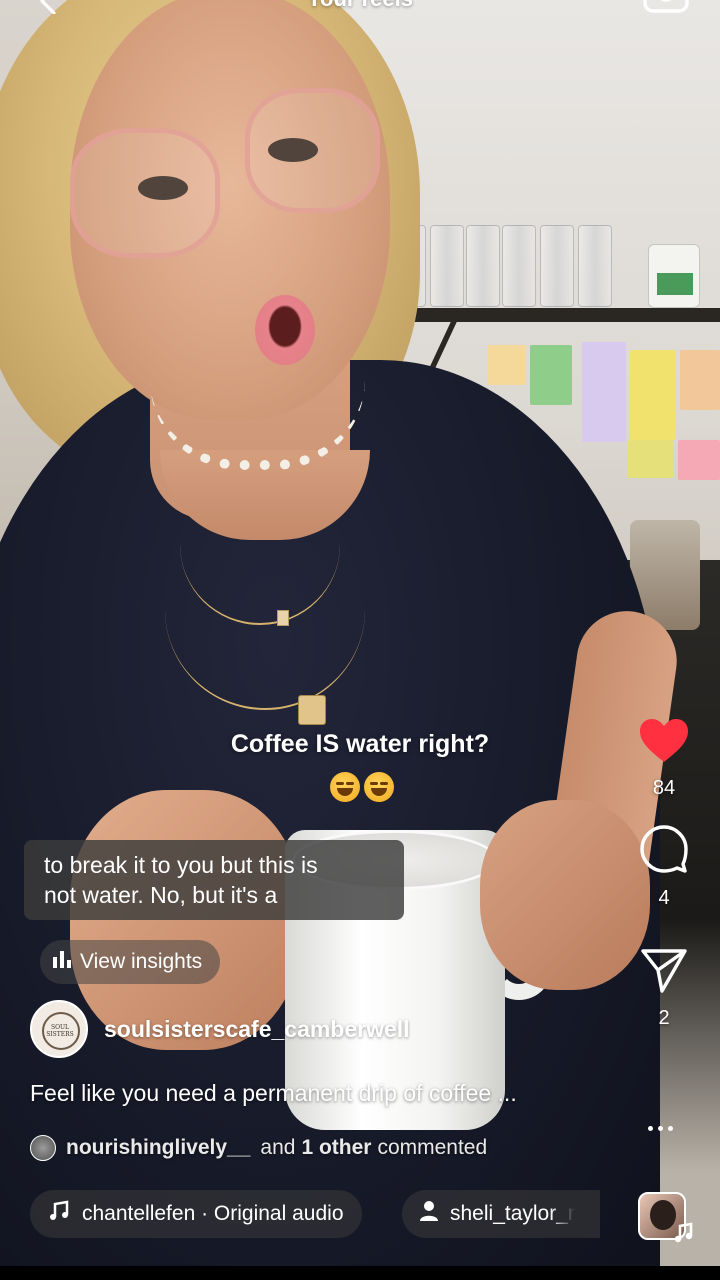  What do you see at coordinates (429, 1214) in the screenshot?
I see `person-icon` at bounding box center [429, 1214].